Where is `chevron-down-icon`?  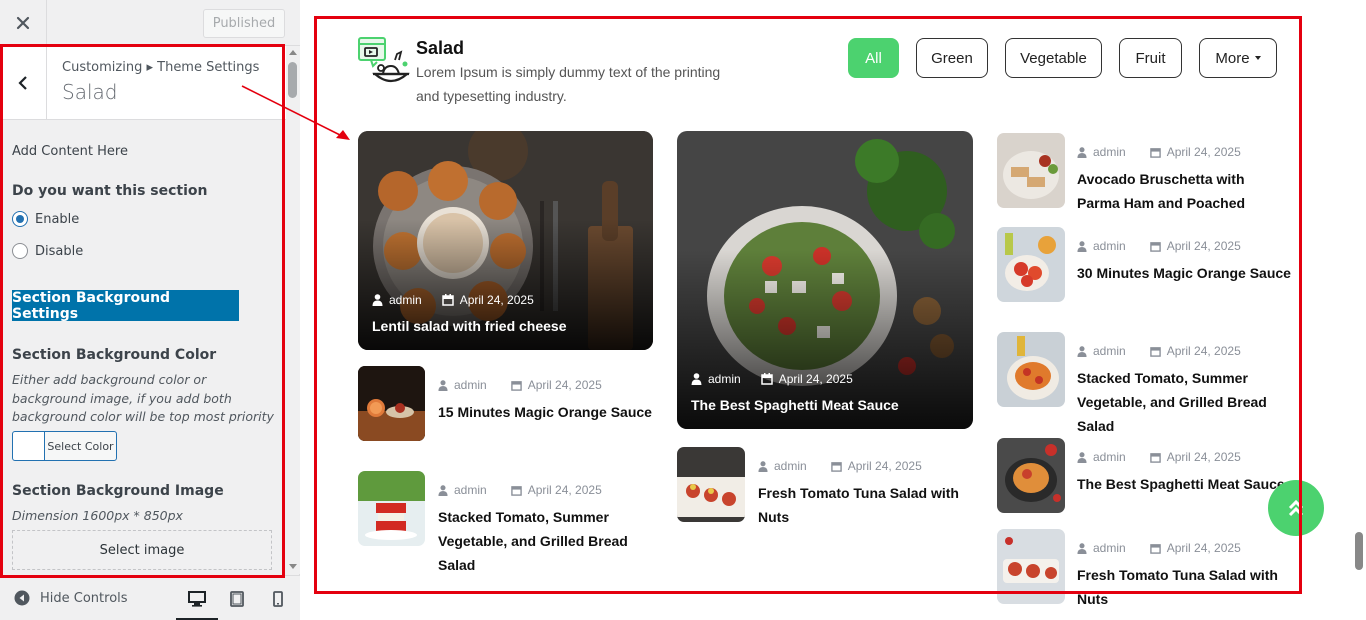 chevron-down-icon is located at coordinates (1257, 58).